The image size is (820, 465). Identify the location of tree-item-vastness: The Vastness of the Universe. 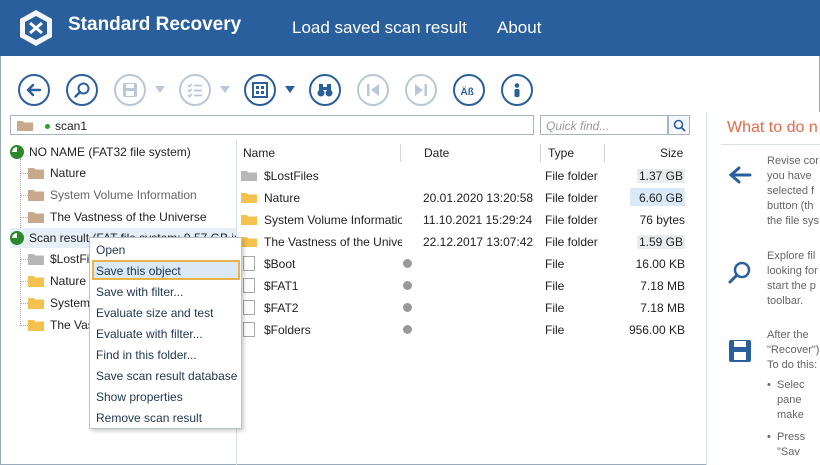
(117, 217).